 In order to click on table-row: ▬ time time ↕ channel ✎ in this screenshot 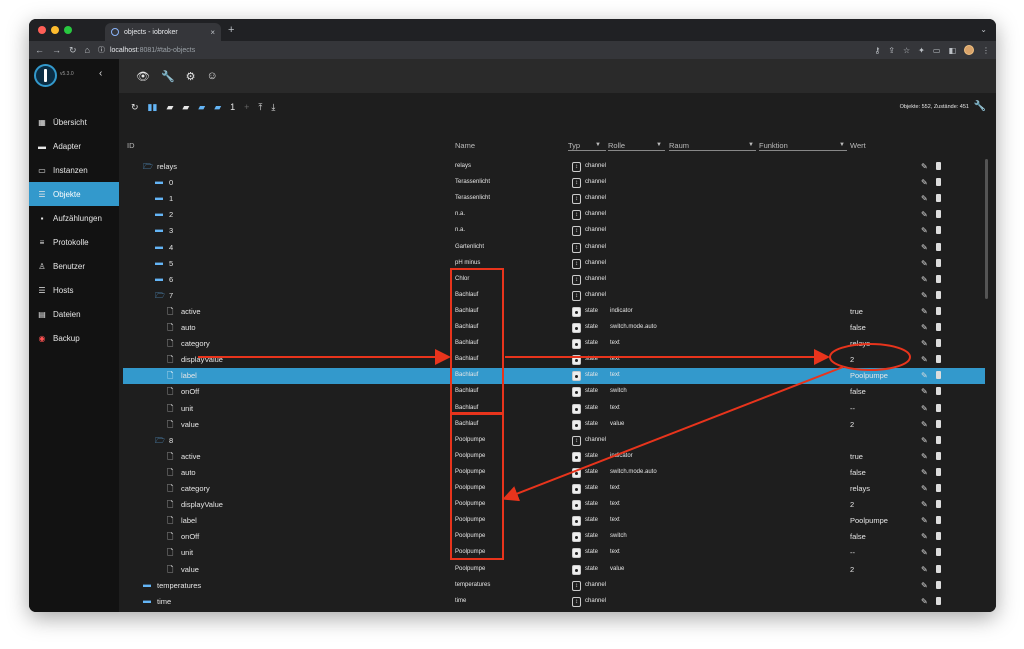, I will do `click(554, 602)`.